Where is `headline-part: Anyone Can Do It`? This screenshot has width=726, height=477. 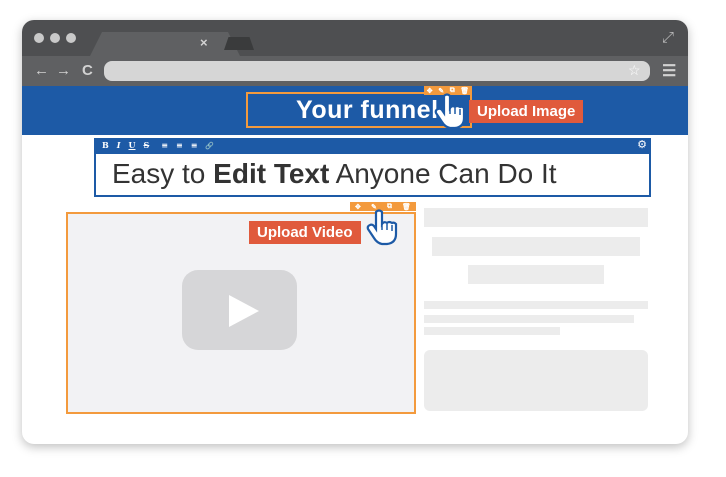
headline-part: Anyone Can Do It is located at coordinates (443, 173).